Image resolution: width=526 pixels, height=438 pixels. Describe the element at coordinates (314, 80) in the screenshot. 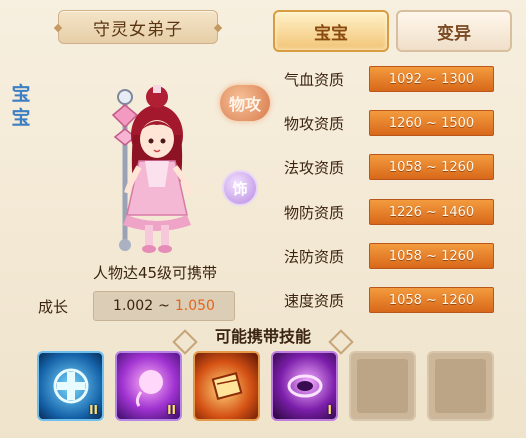

I see `stat-label: 气血资质` at that location.